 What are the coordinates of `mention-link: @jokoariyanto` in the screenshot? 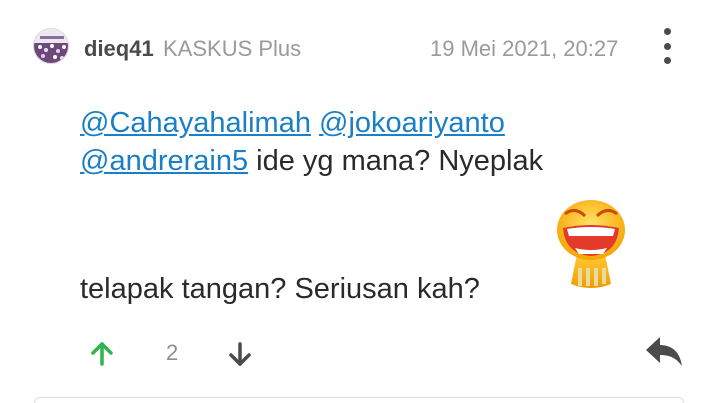 It's located at (412, 123).